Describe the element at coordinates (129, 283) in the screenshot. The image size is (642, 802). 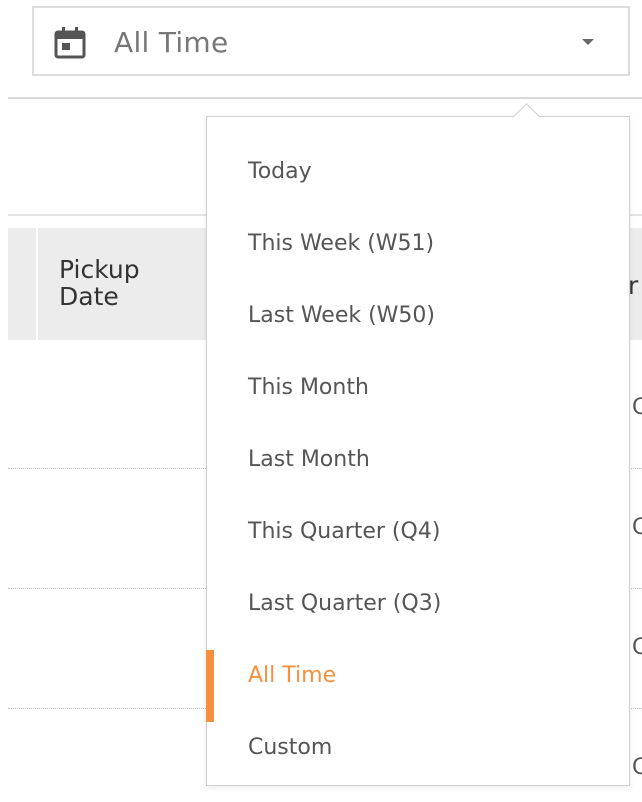
I see `column-header-pickup-date: Pickup Date` at that location.